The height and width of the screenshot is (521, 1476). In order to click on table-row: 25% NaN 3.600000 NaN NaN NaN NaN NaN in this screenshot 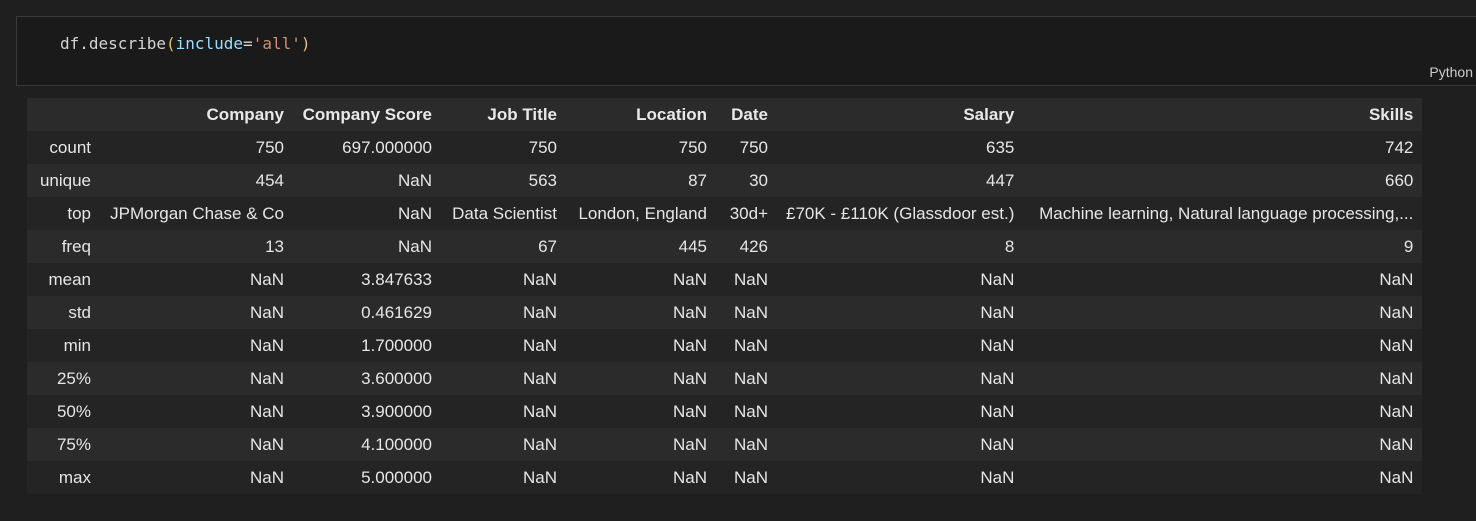, I will do `click(725, 378)`.